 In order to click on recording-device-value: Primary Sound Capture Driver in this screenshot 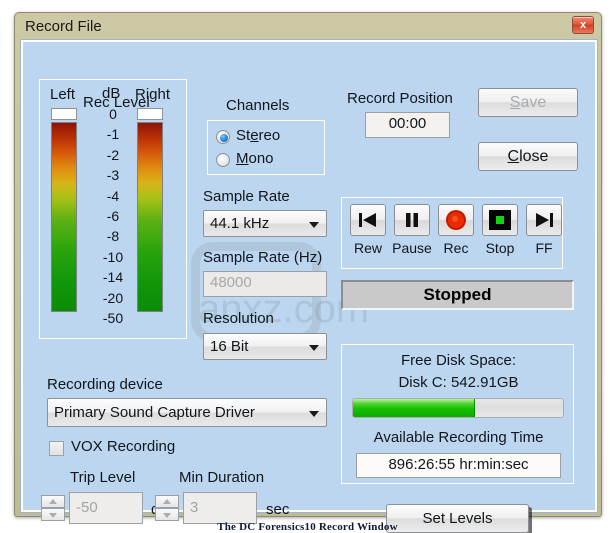, I will do `click(154, 412)`.